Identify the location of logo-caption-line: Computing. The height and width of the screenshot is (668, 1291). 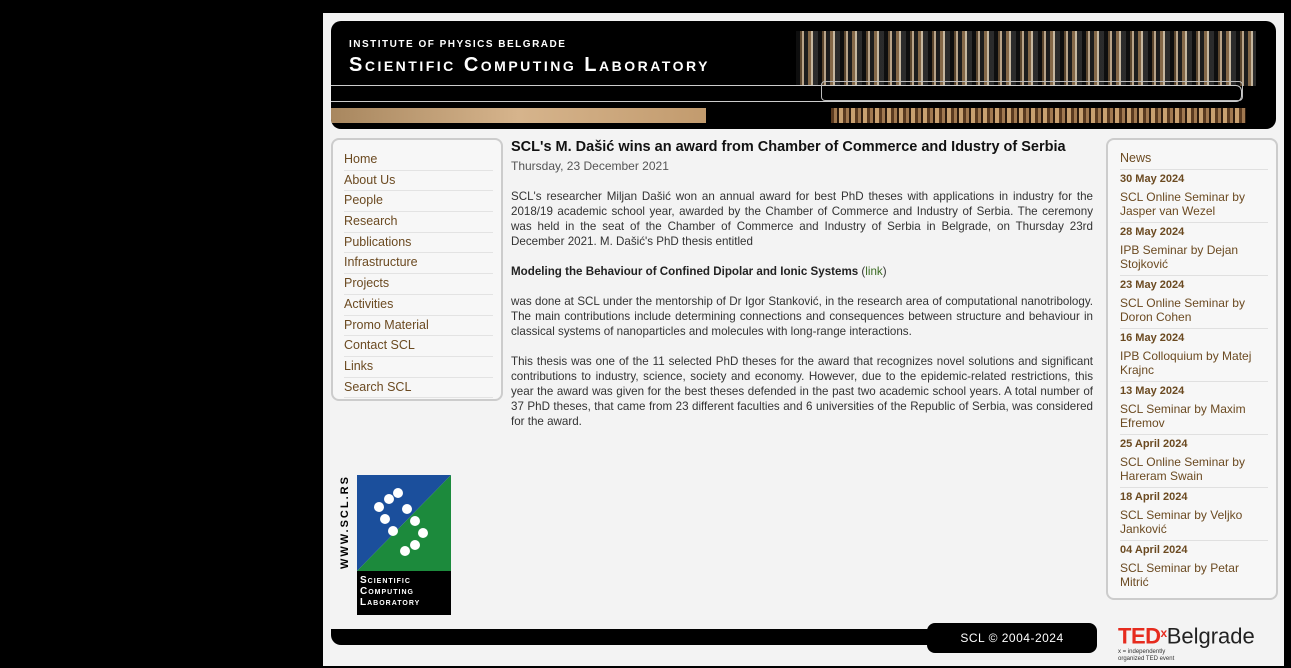
(387, 591).